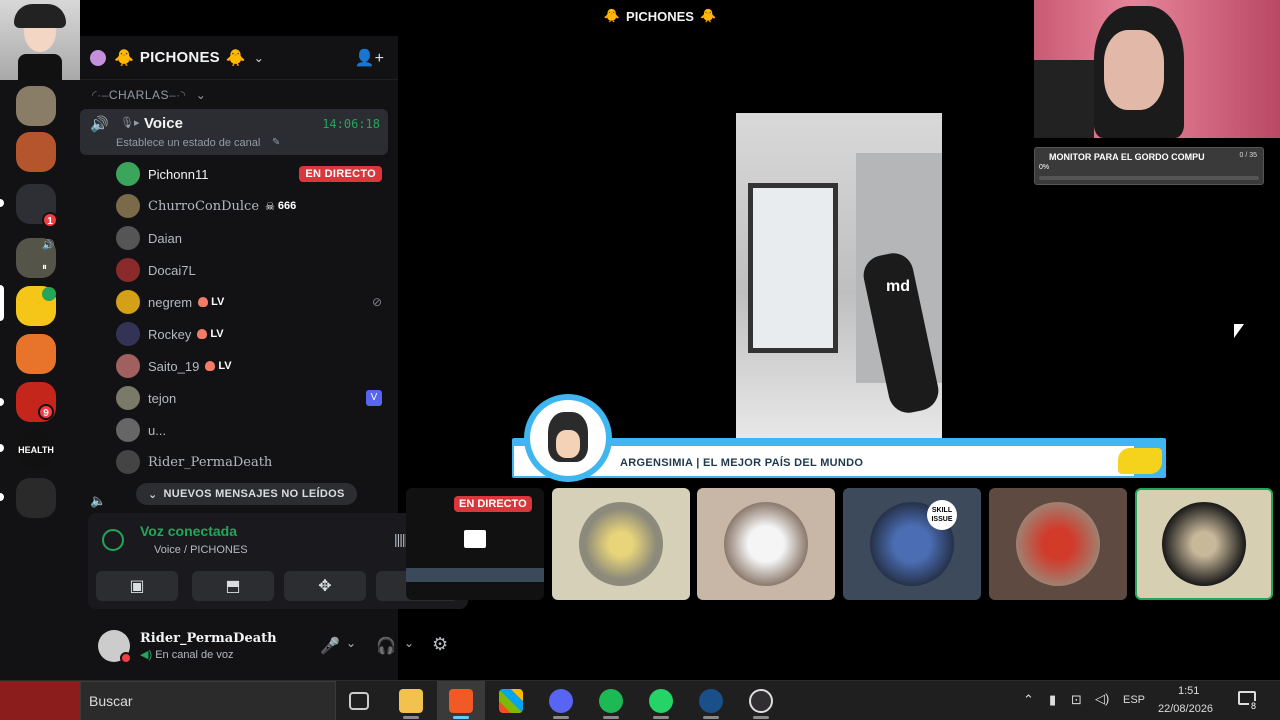 This screenshot has height=720, width=1280. I want to click on steam-icon, so click(711, 701).